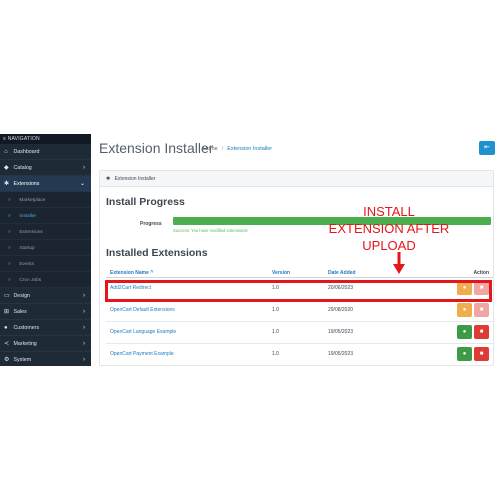  Describe the element at coordinates (389, 211) in the screenshot. I see `annotation-line: INSTALL` at that location.